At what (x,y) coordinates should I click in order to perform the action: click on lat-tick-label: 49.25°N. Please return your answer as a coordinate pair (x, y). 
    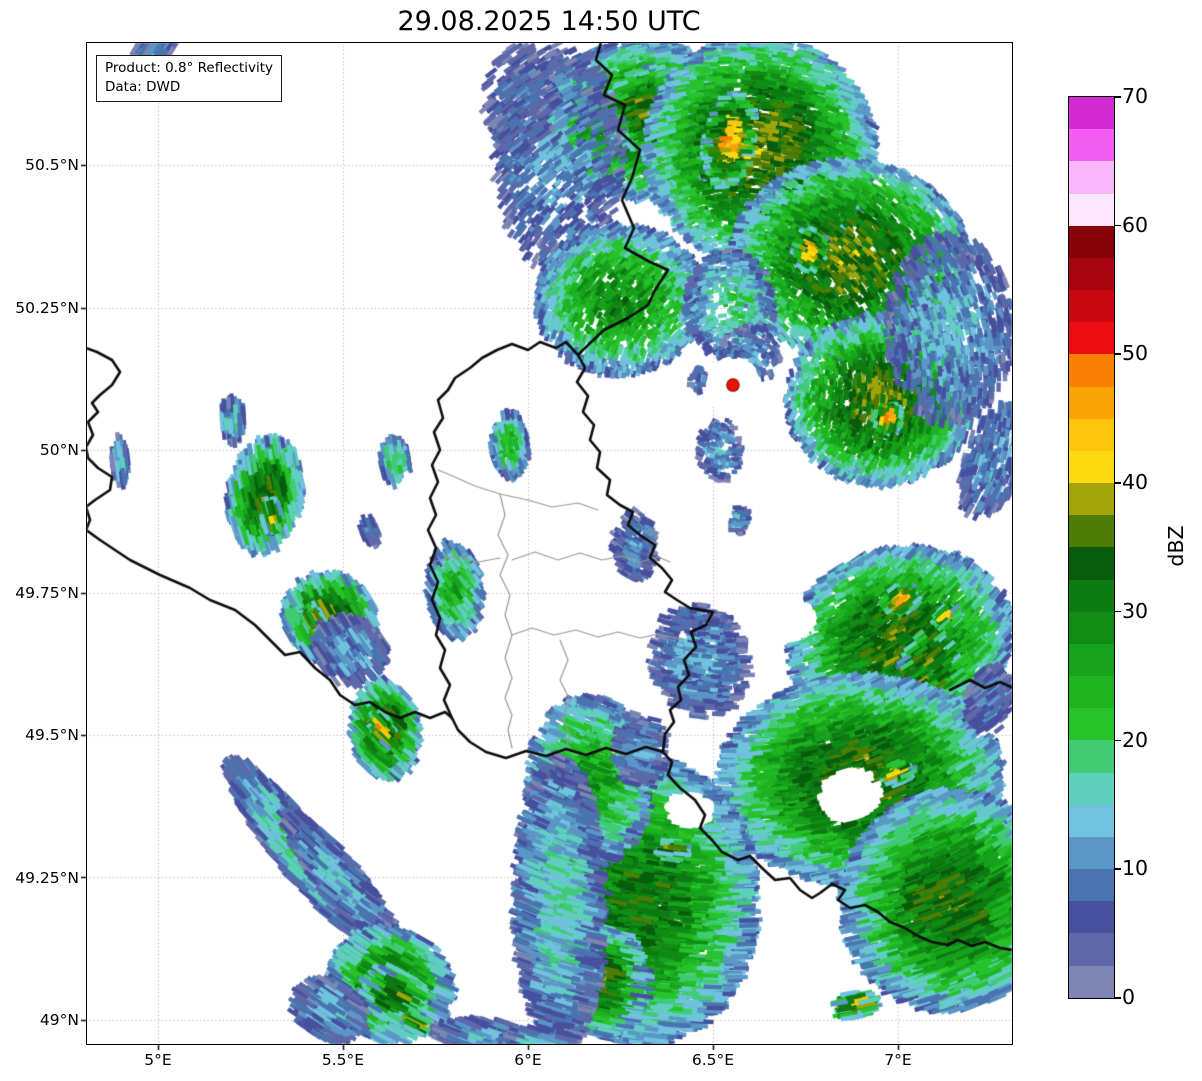
    Looking at the image, I should click on (47, 878).